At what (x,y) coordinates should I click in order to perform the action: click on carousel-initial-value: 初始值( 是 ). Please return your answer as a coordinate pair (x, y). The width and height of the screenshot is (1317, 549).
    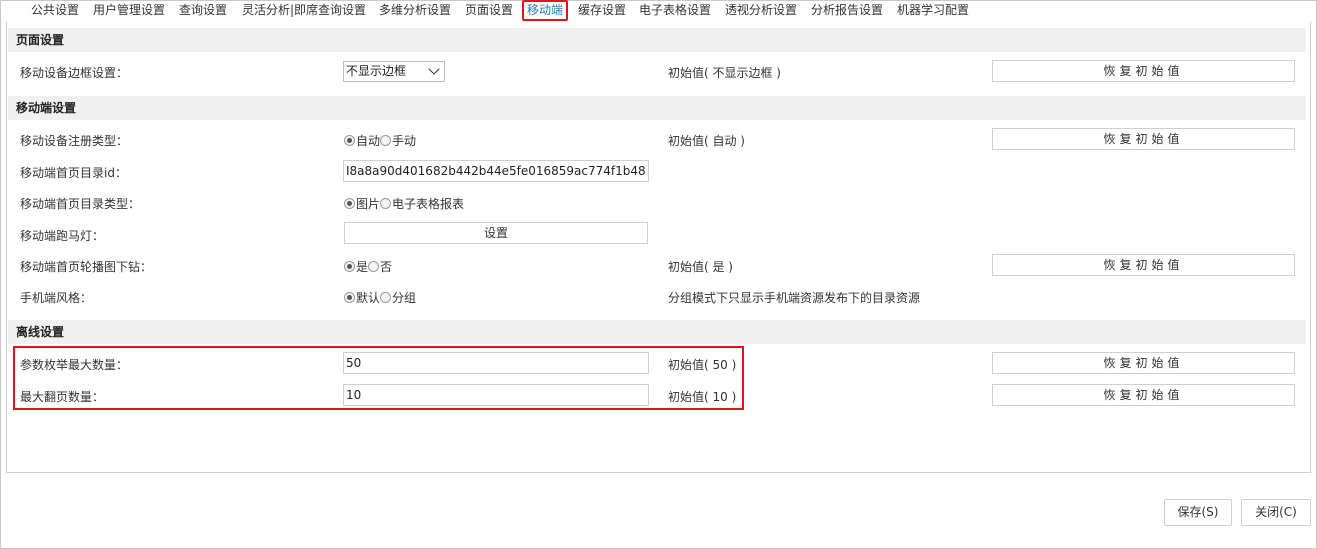
    Looking at the image, I should click on (700, 267).